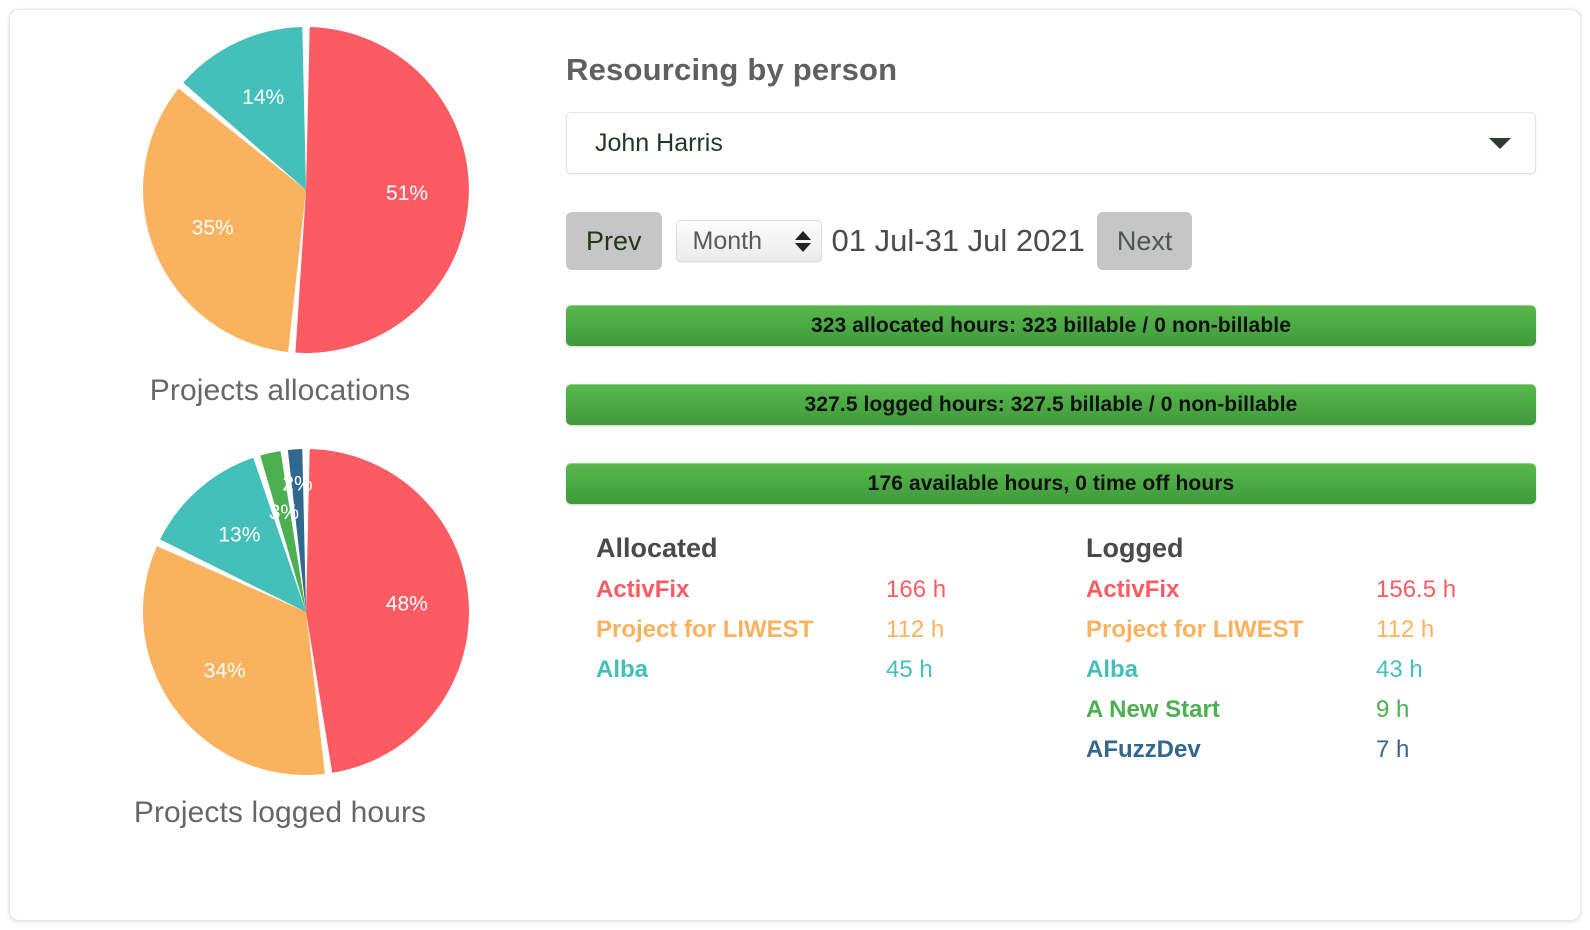 This screenshot has width=1590, height=930. I want to click on logged-heading: Logged, so click(1135, 548).